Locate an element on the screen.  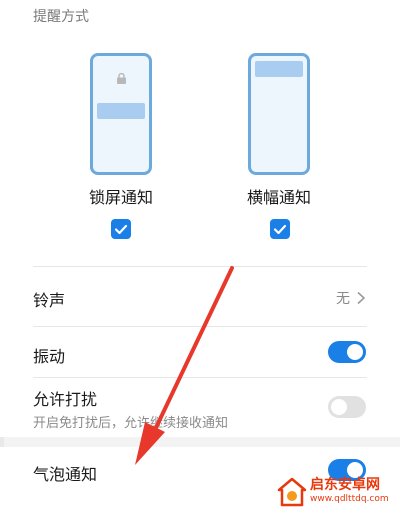
watermark: 启东安卓网 www.qdlttdq.com is located at coordinates (335, 494).